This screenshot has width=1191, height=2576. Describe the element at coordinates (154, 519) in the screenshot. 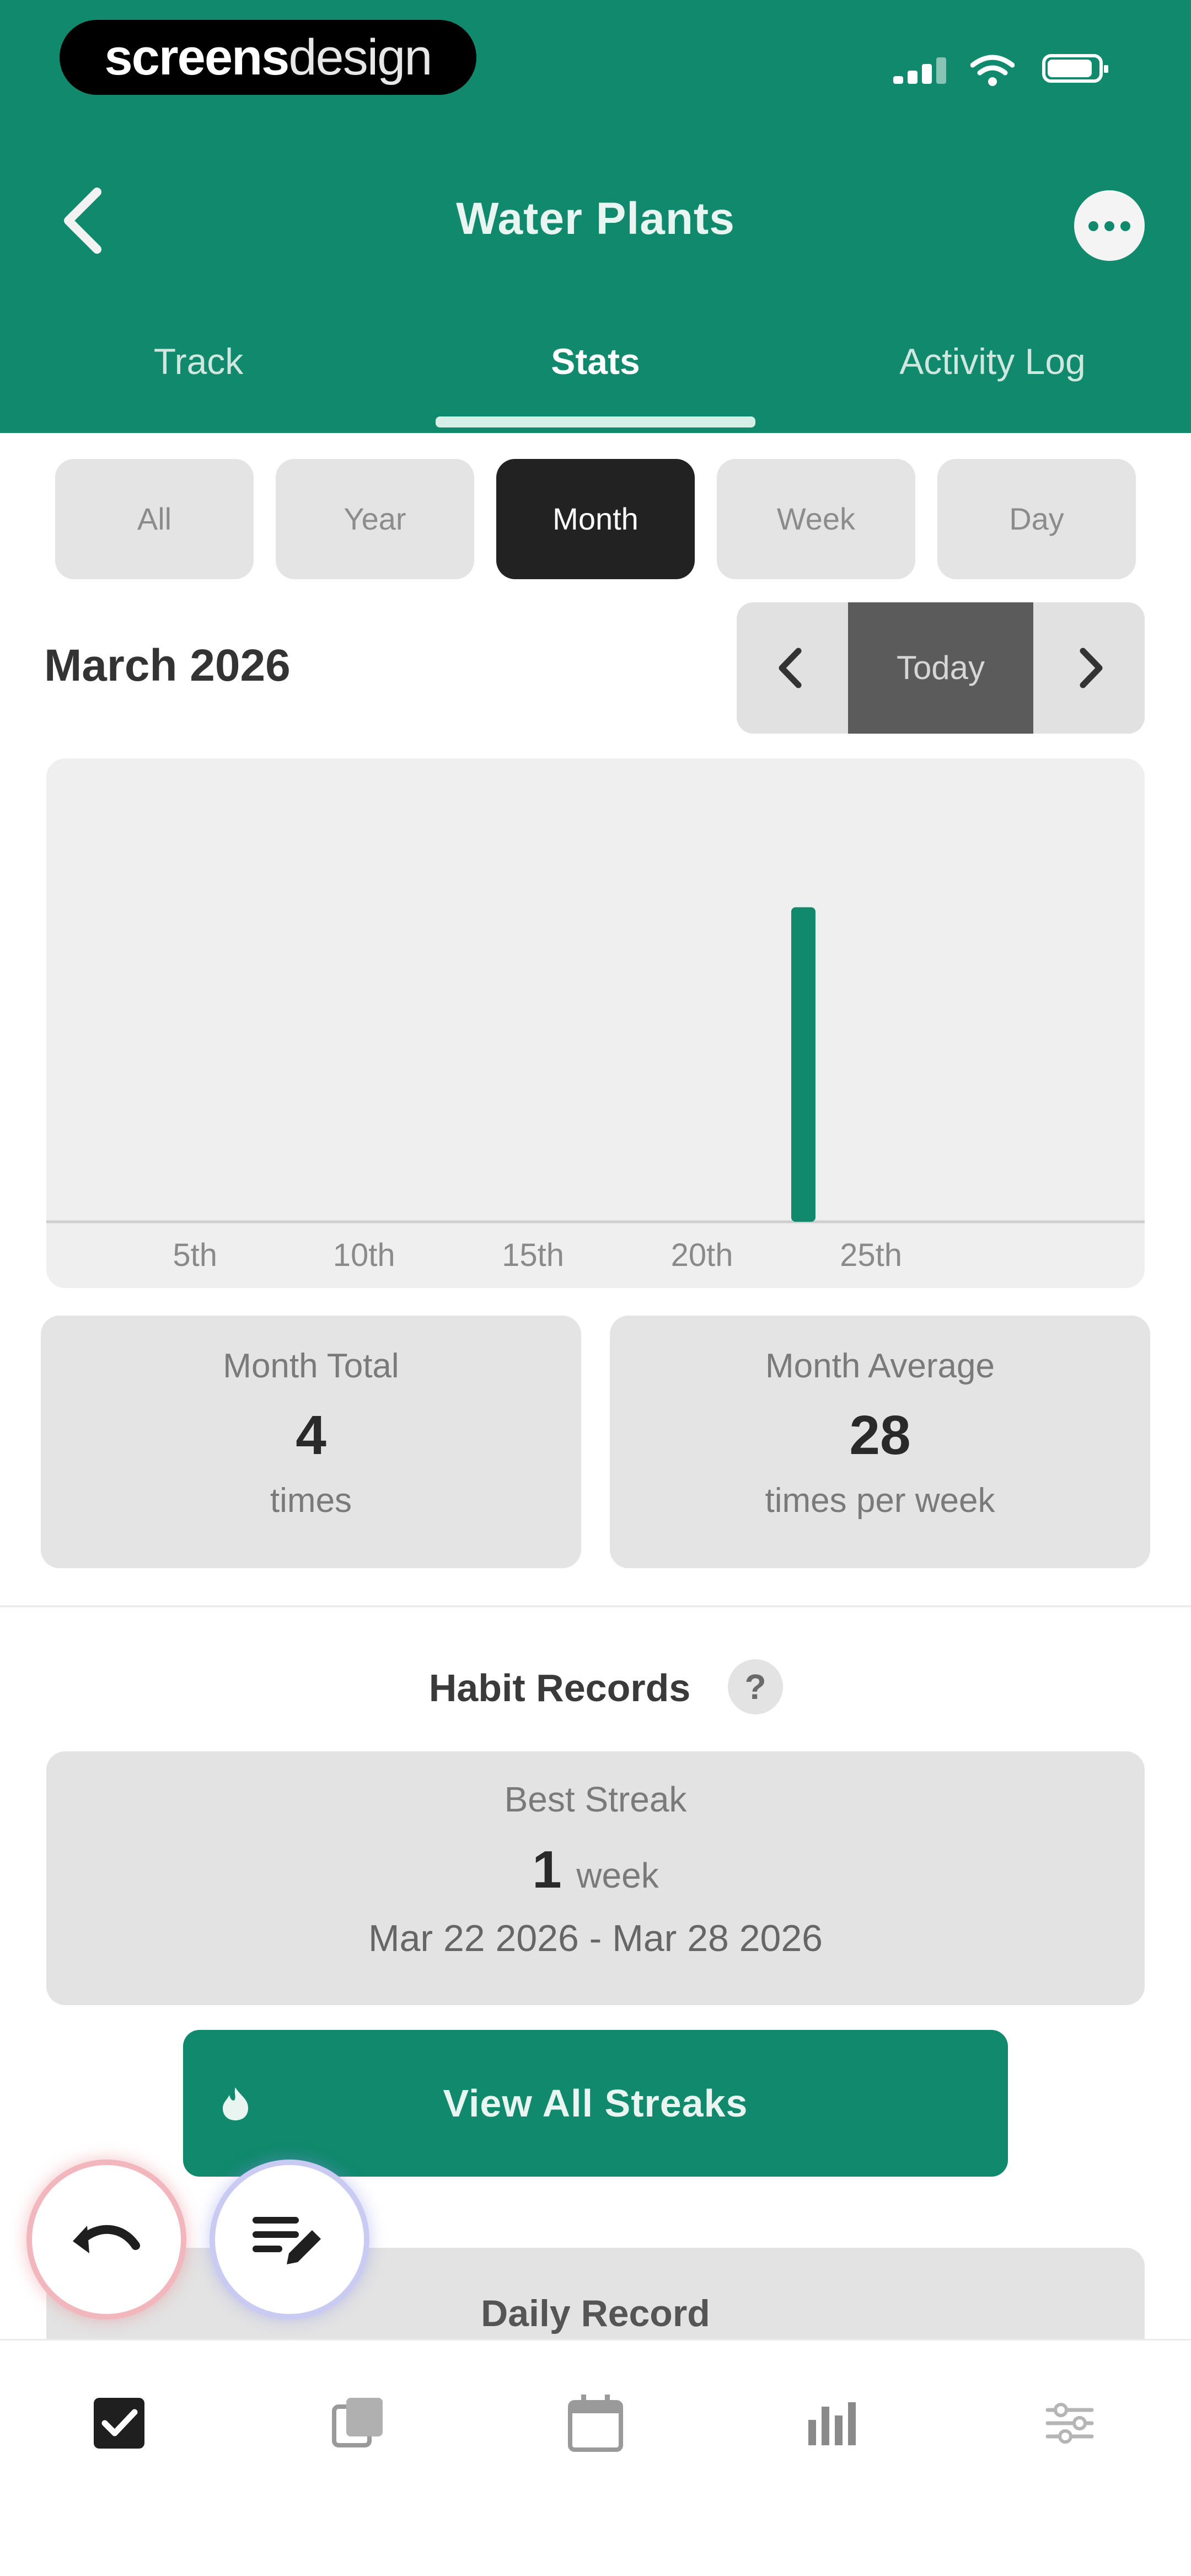

I see `period-all: All` at that location.